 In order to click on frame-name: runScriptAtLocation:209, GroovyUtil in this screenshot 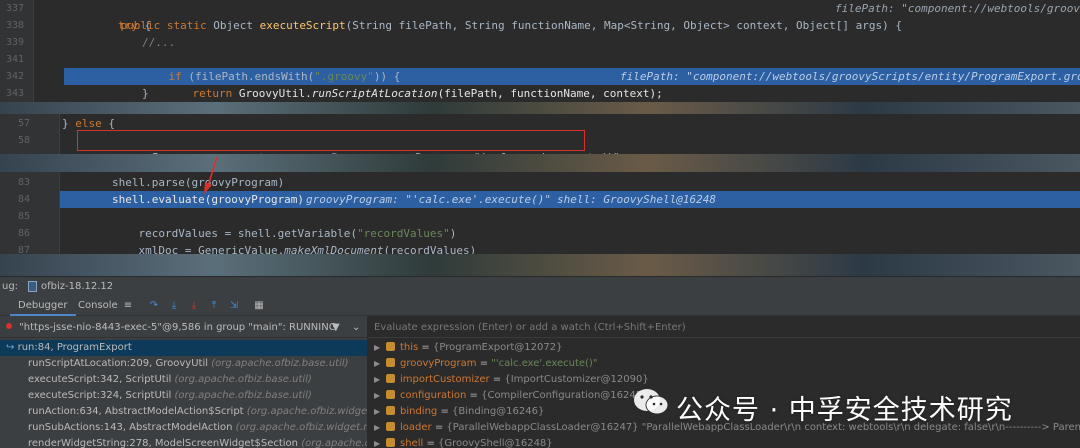, I will do `click(118, 363)`.